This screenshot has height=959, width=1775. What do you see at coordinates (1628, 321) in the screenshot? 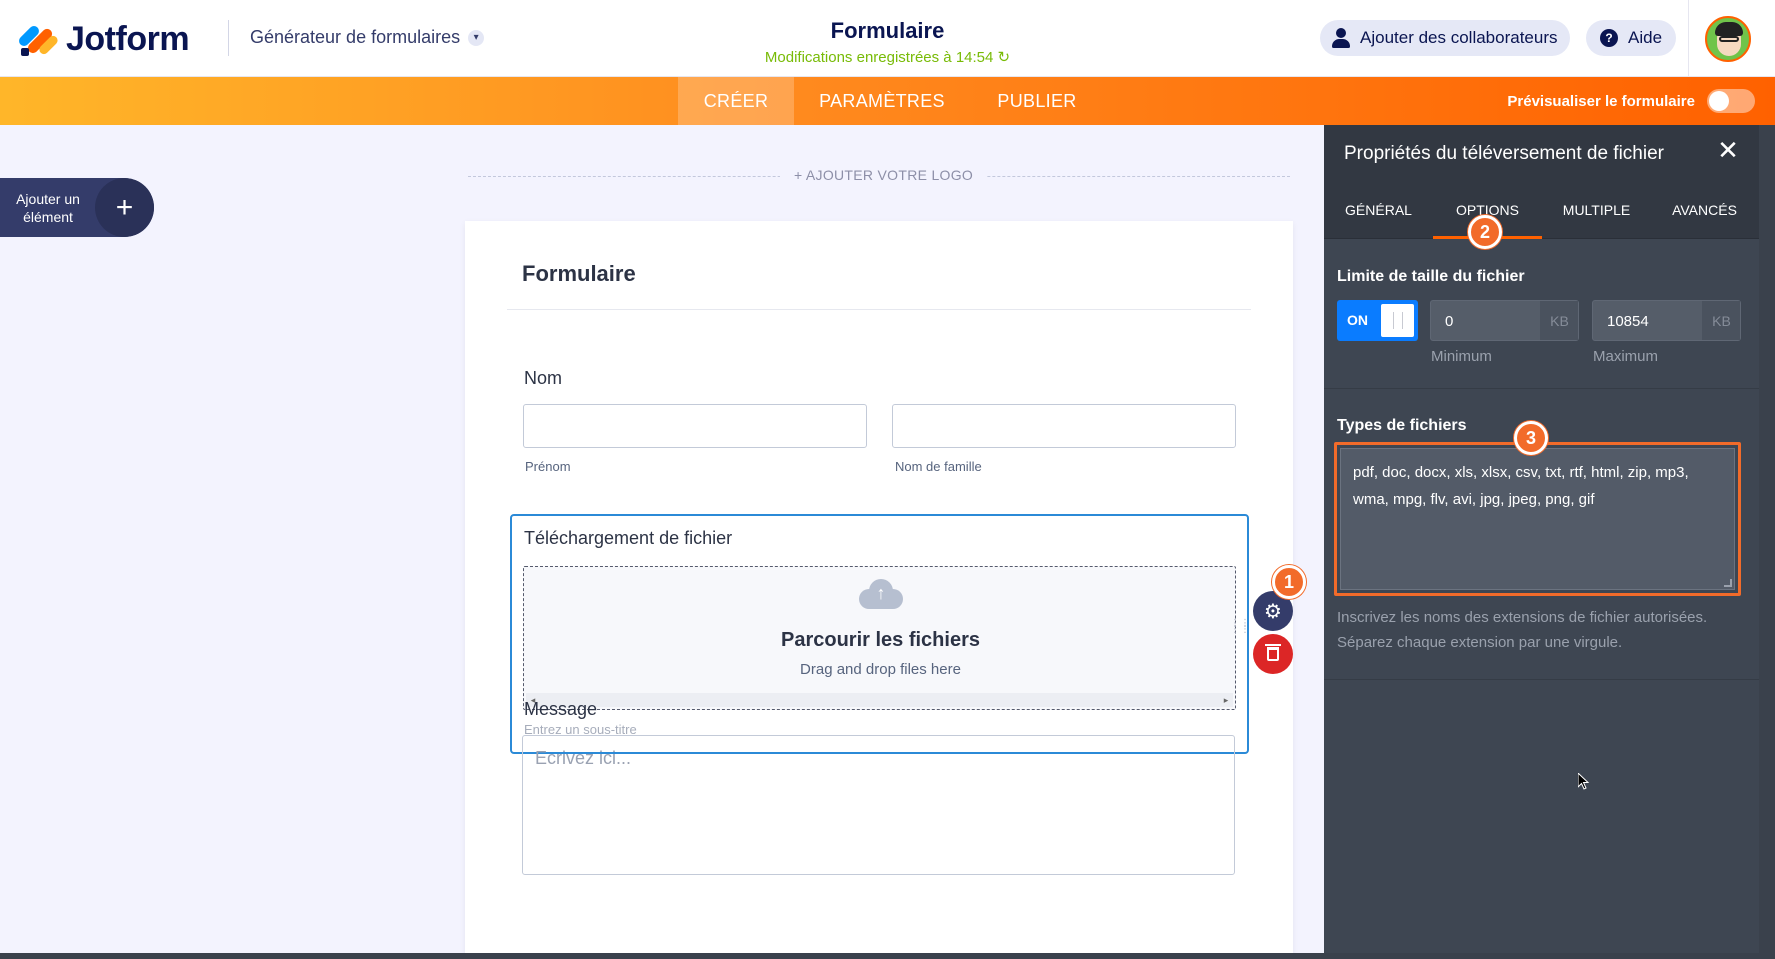
I see `max-size-value: 10854` at bounding box center [1628, 321].